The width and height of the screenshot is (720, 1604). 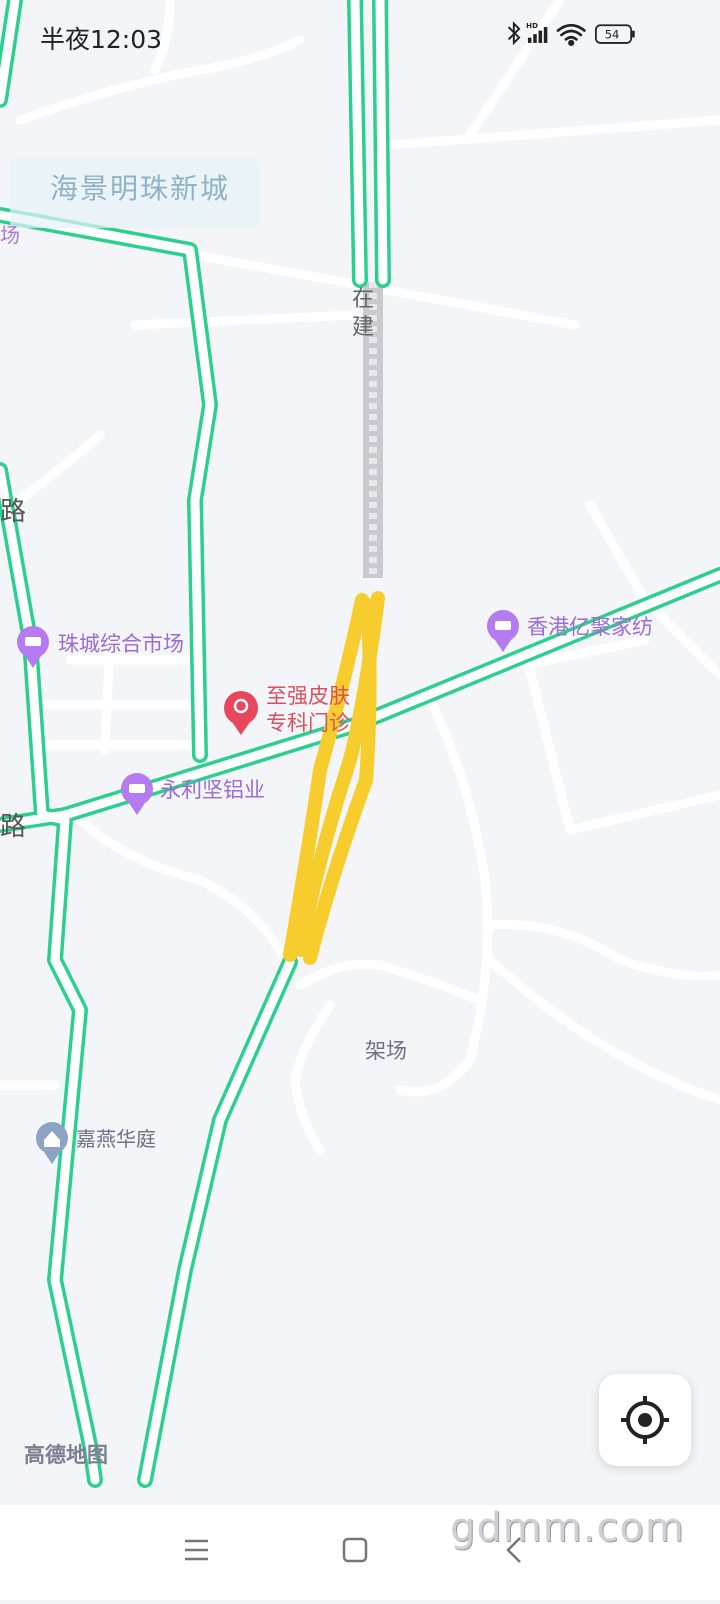 I want to click on poi-yongli: 永利坚铝业, so click(x=193, y=794).